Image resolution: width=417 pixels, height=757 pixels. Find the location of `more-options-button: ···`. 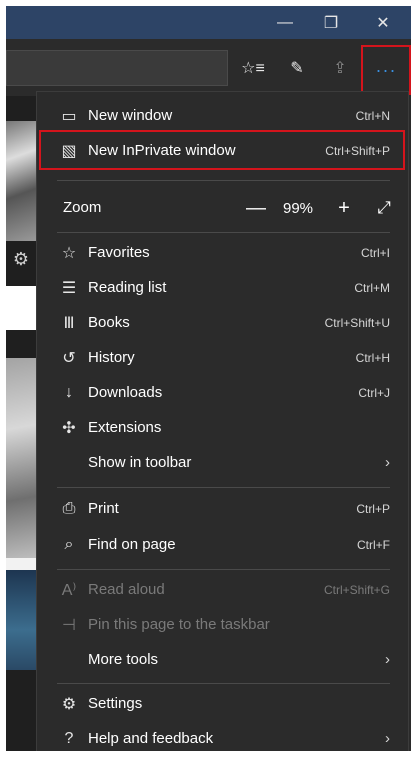

more-options-button: ··· is located at coordinates (386, 70).